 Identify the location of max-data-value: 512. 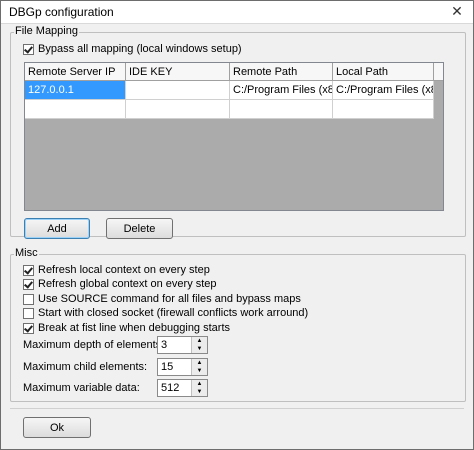
(170, 388).